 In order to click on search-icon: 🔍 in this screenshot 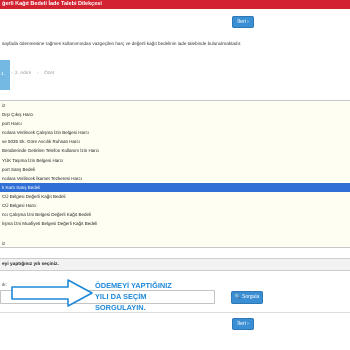, I will do `click(237, 297)`.